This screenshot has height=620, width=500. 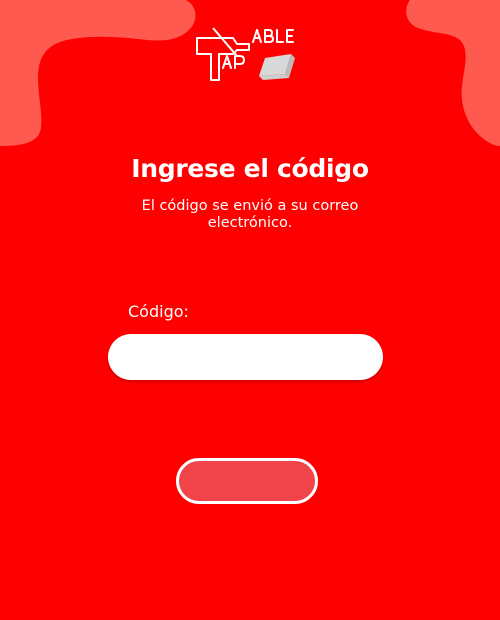 I want to click on logo-tile-icon, so click(x=277, y=67).